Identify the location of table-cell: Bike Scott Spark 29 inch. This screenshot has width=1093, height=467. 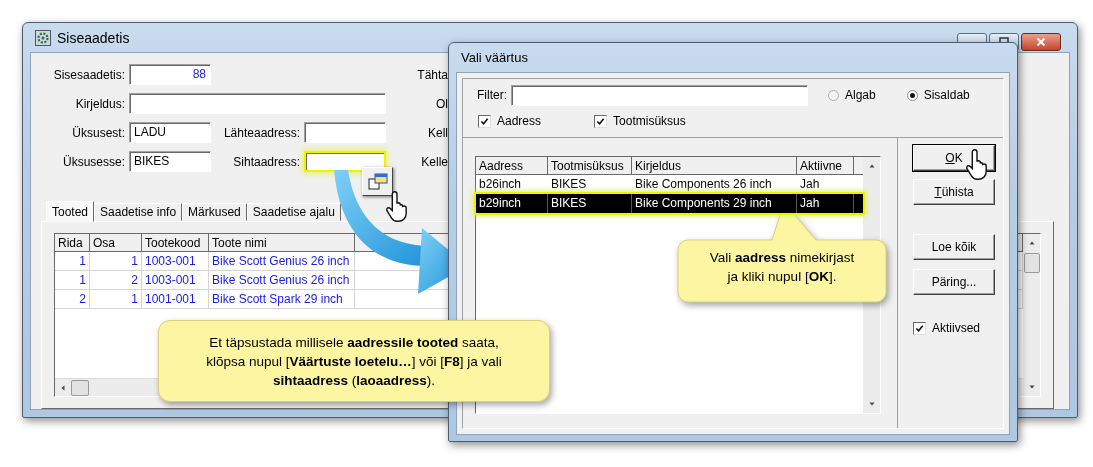
(282, 299).